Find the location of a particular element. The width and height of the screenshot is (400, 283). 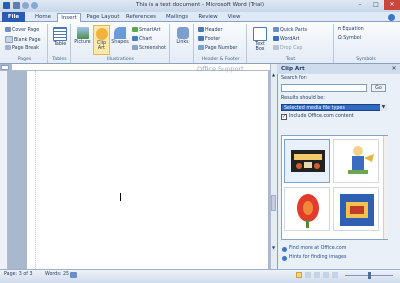

blank-page-button: Blank Page is located at coordinates (23, 39).